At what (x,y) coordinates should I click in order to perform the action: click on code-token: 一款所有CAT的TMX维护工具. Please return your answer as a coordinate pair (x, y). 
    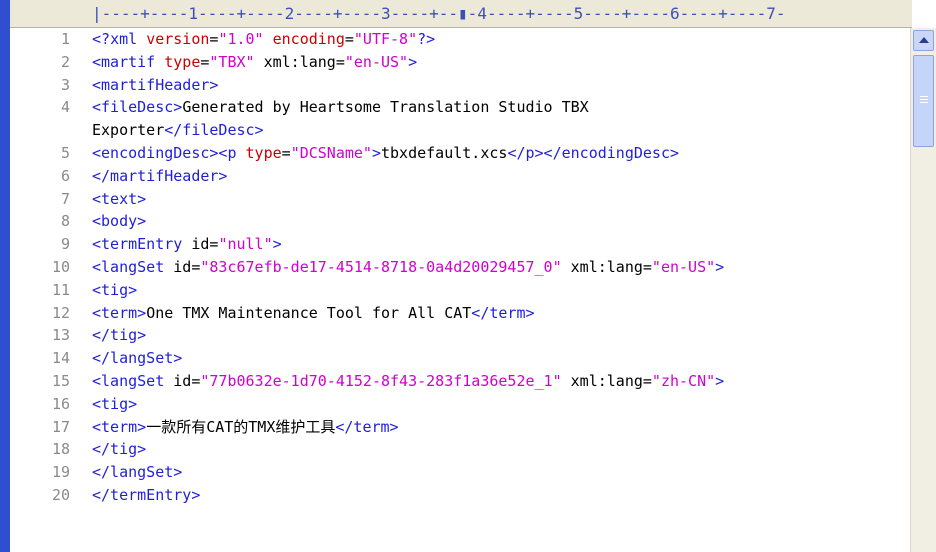
    Looking at the image, I should click on (241, 426).